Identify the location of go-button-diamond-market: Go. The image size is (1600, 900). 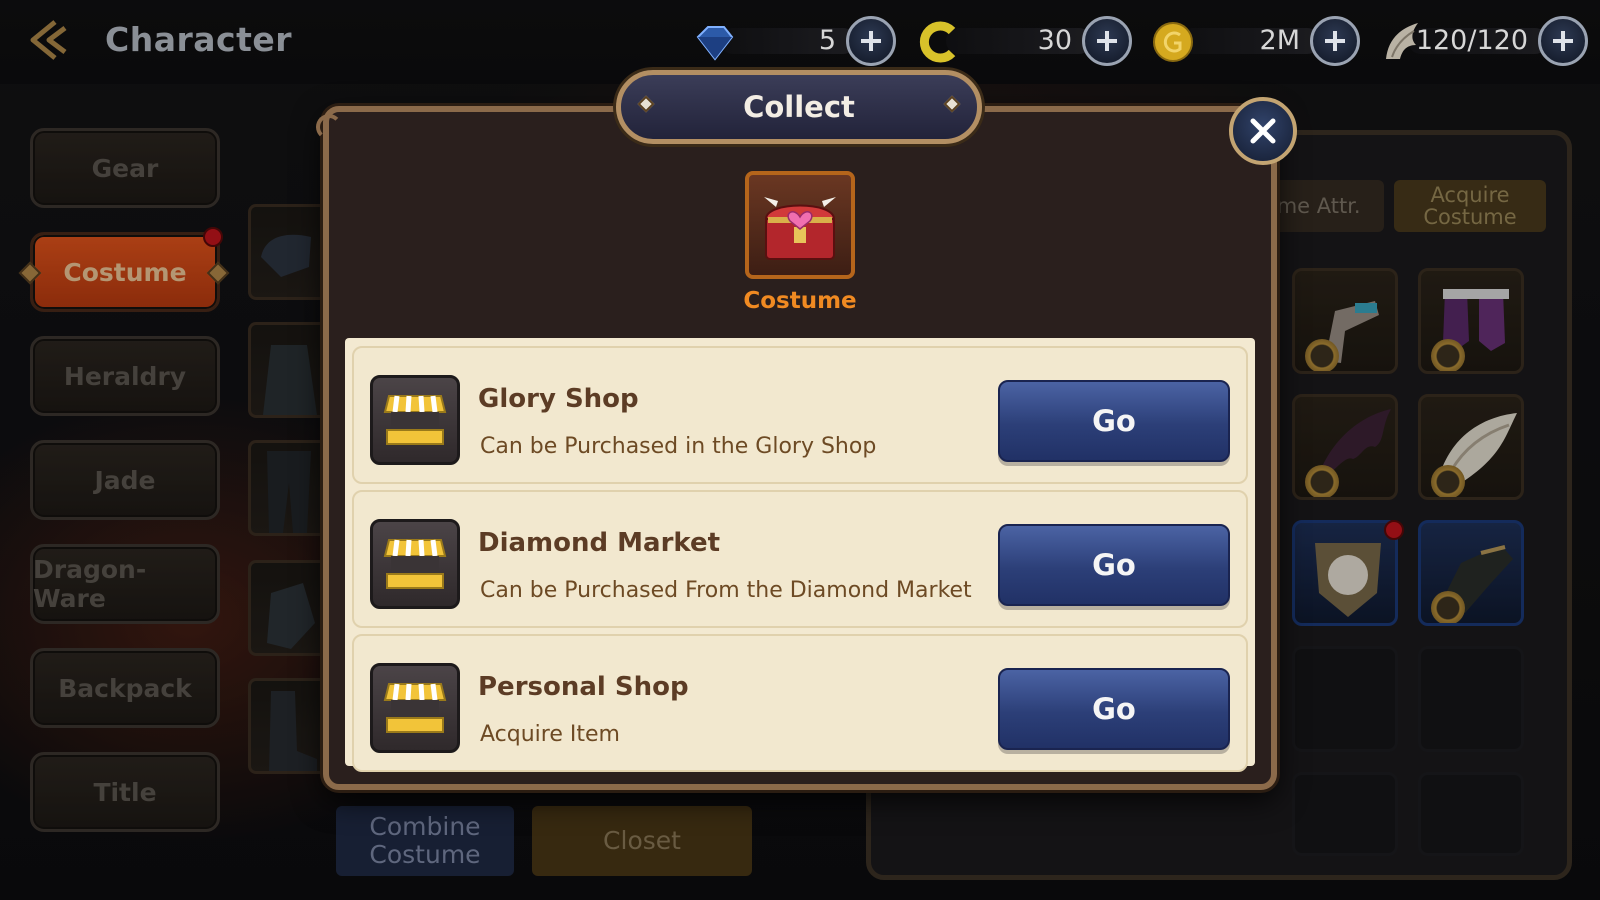
(1114, 565).